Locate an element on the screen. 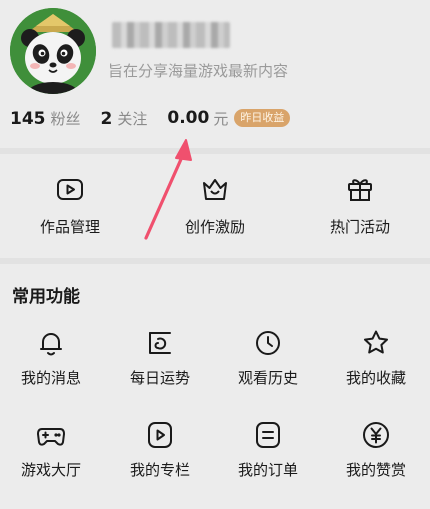  panda-avatar-image is located at coordinates (53, 51).